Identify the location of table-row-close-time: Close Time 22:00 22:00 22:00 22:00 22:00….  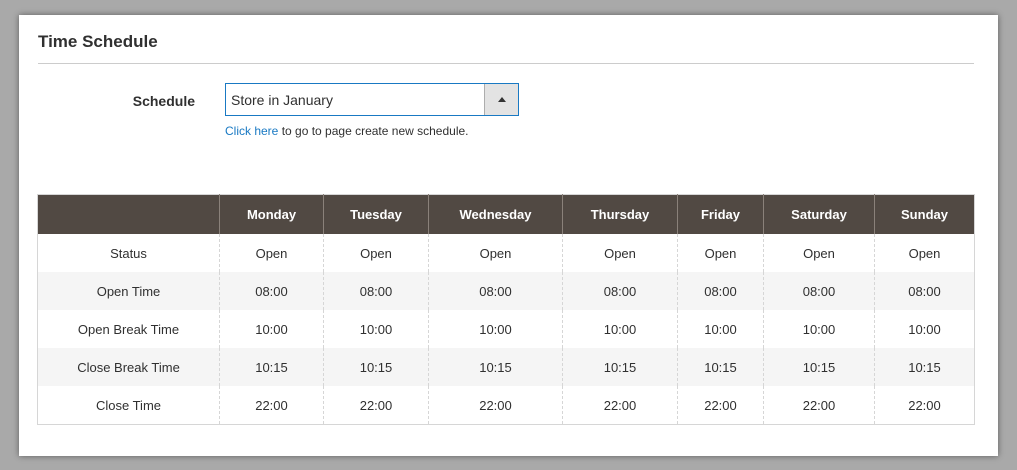
(506, 405).